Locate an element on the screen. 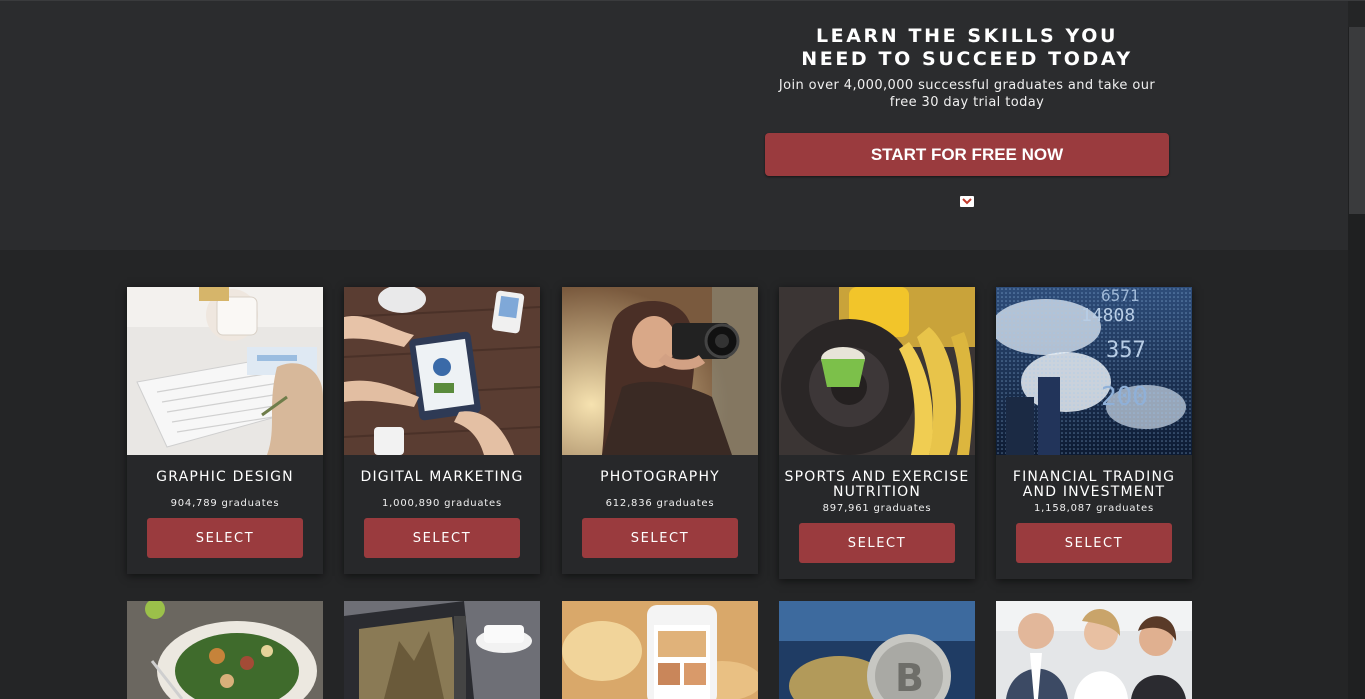 The image size is (1365, 699). course-image-photo-editing is located at coordinates (442, 650).